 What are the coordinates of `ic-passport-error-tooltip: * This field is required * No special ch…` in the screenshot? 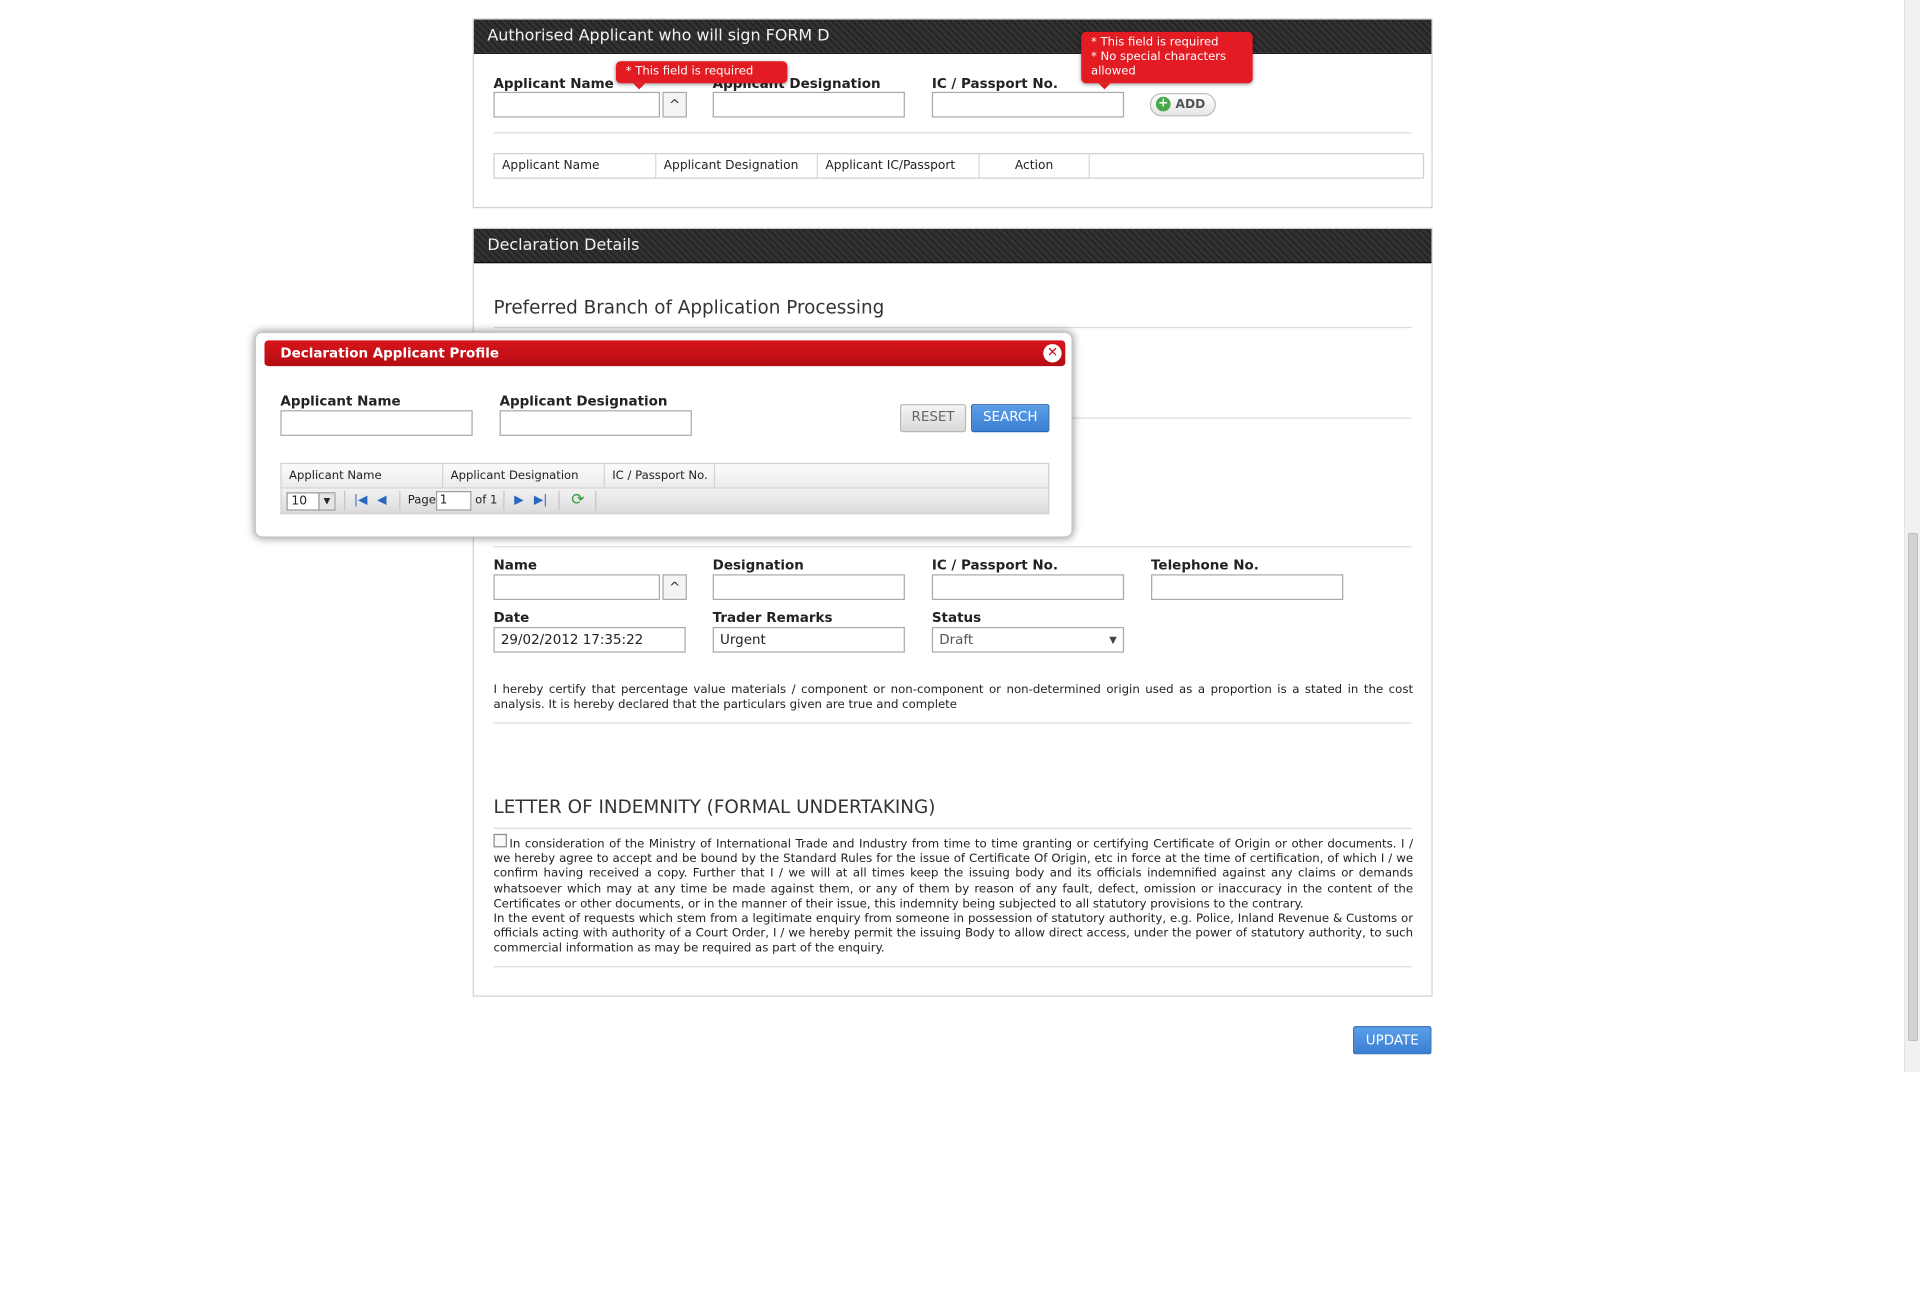 It's located at (1167, 60).